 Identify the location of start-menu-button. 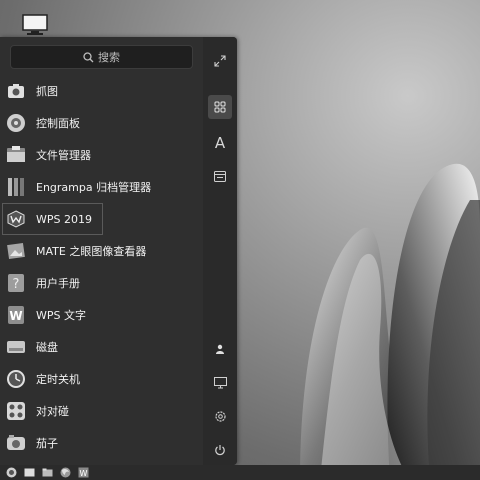
(11, 473).